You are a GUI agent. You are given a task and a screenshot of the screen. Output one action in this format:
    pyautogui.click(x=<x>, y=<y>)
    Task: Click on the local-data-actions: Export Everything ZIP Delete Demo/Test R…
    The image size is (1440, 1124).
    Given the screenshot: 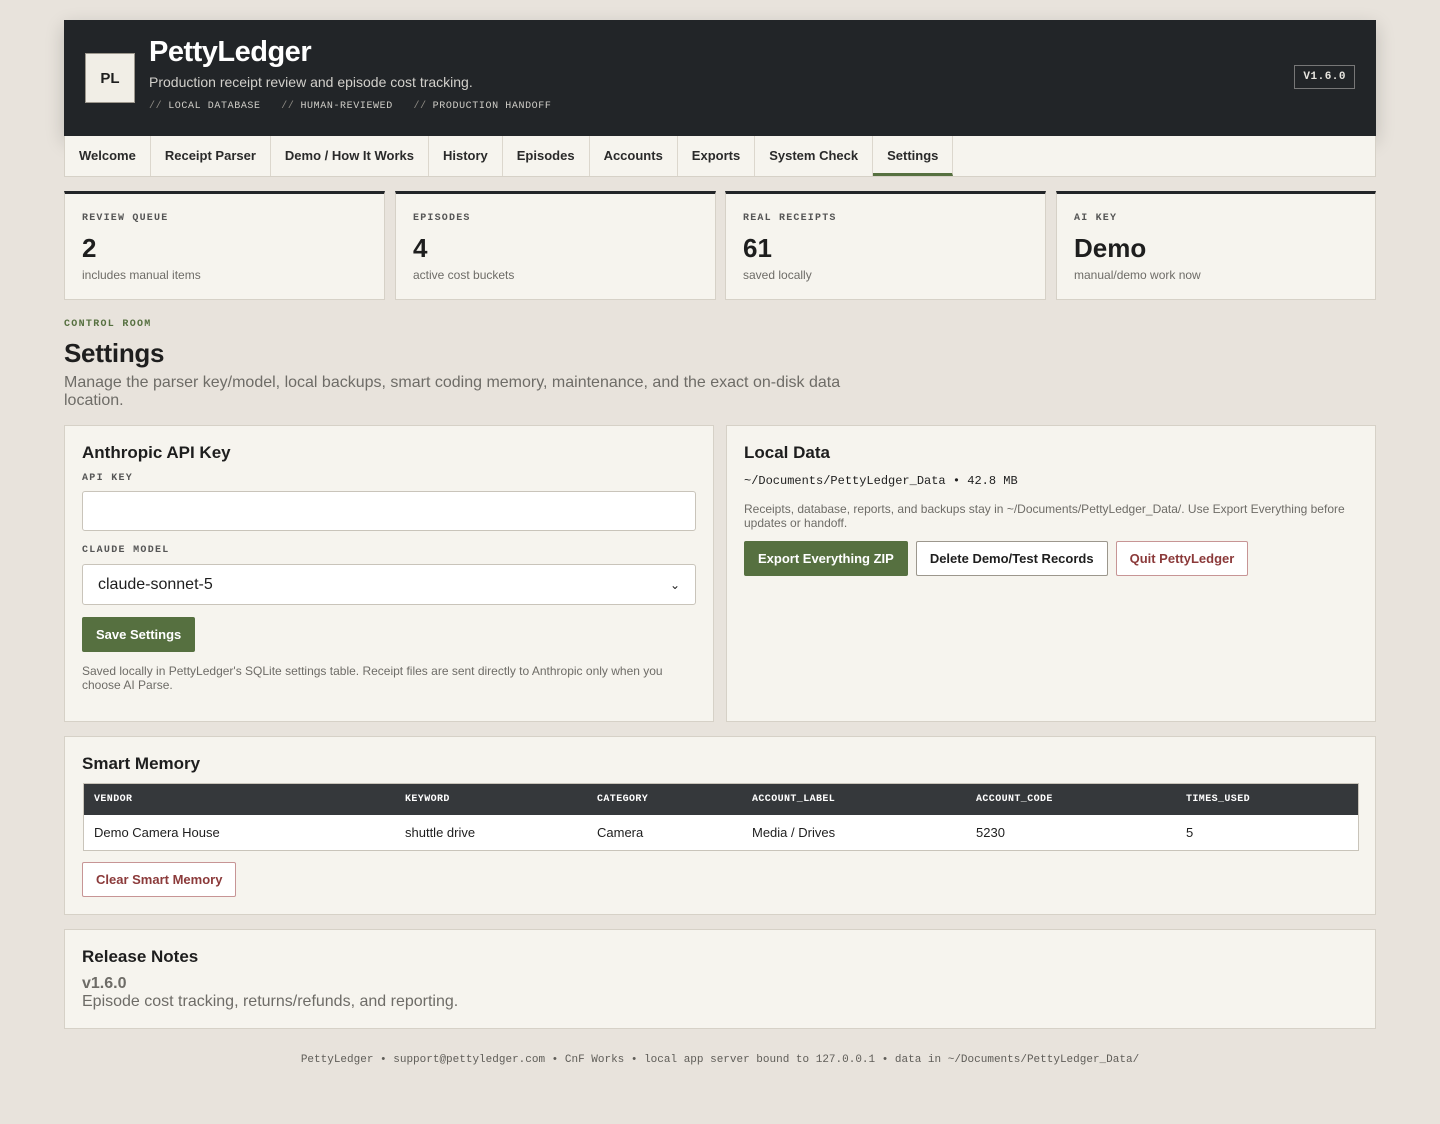 What is the action you would take?
    pyautogui.click(x=996, y=558)
    